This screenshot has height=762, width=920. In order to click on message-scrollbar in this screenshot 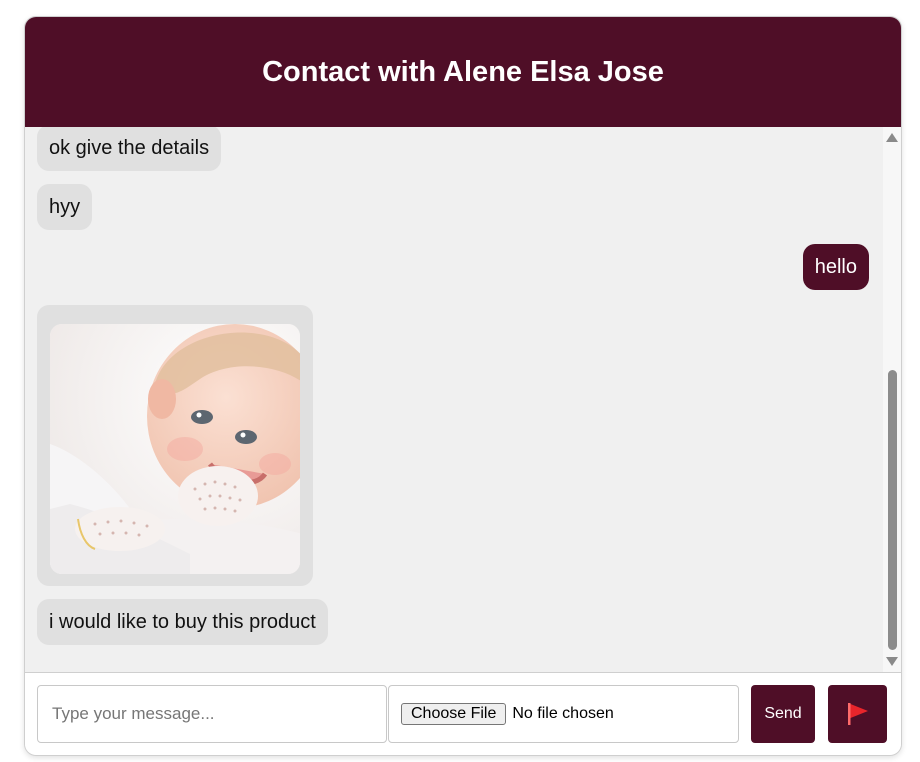, I will do `click(892, 399)`.